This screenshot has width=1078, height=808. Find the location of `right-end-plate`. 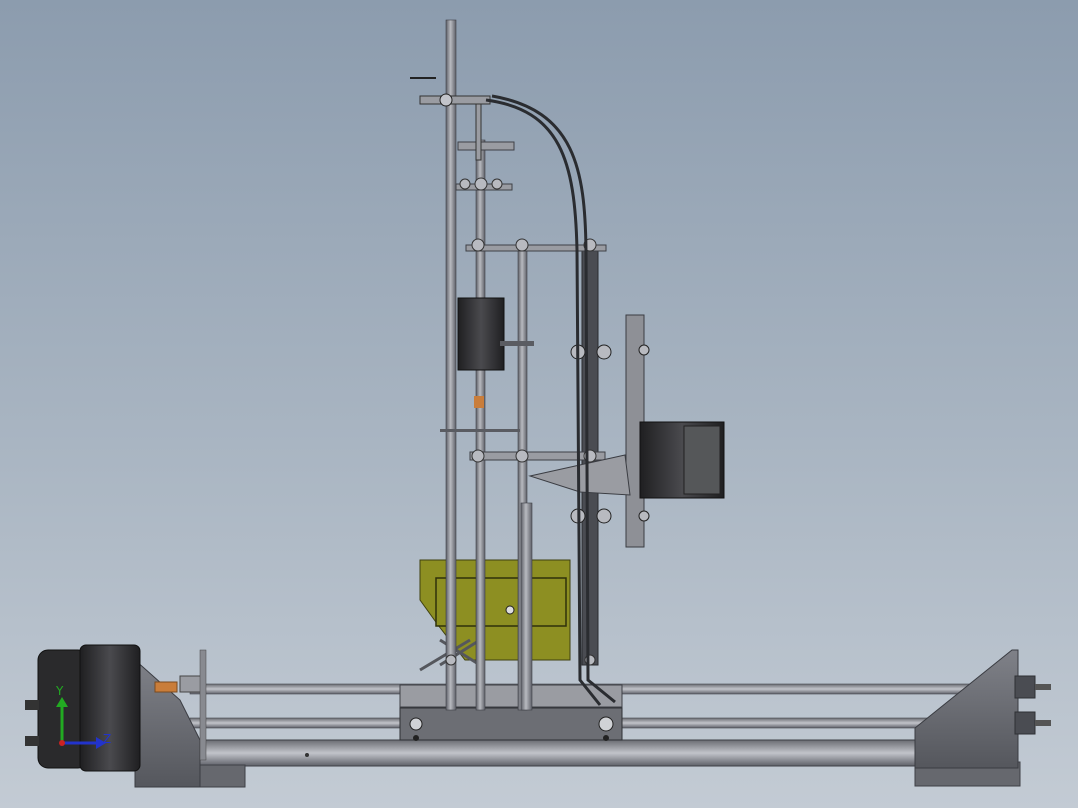

right-end-plate is located at coordinates (982, 709).